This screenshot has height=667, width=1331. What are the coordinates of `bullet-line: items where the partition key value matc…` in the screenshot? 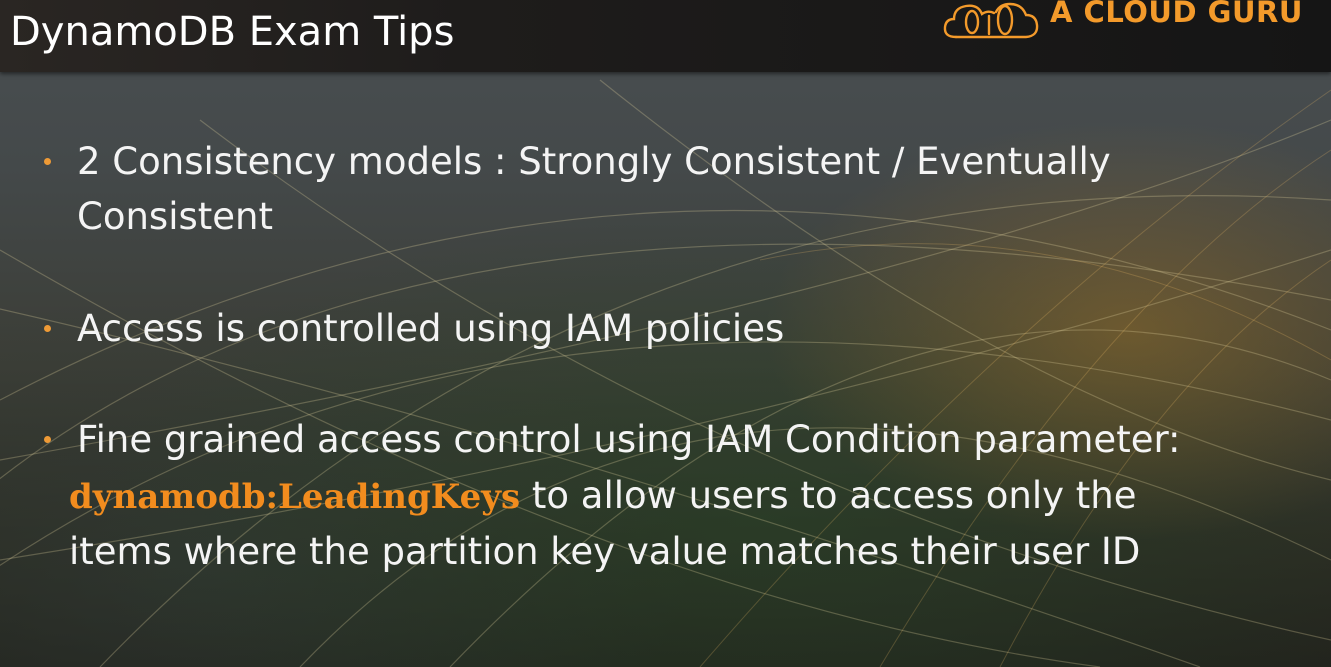 It's located at (605, 551).